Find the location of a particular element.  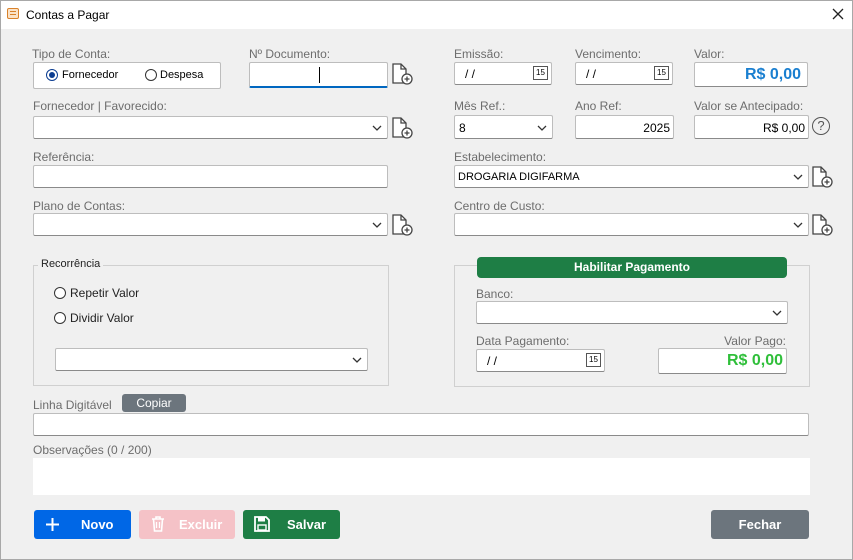

novo-button: Novo is located at coordinates (82, 524).